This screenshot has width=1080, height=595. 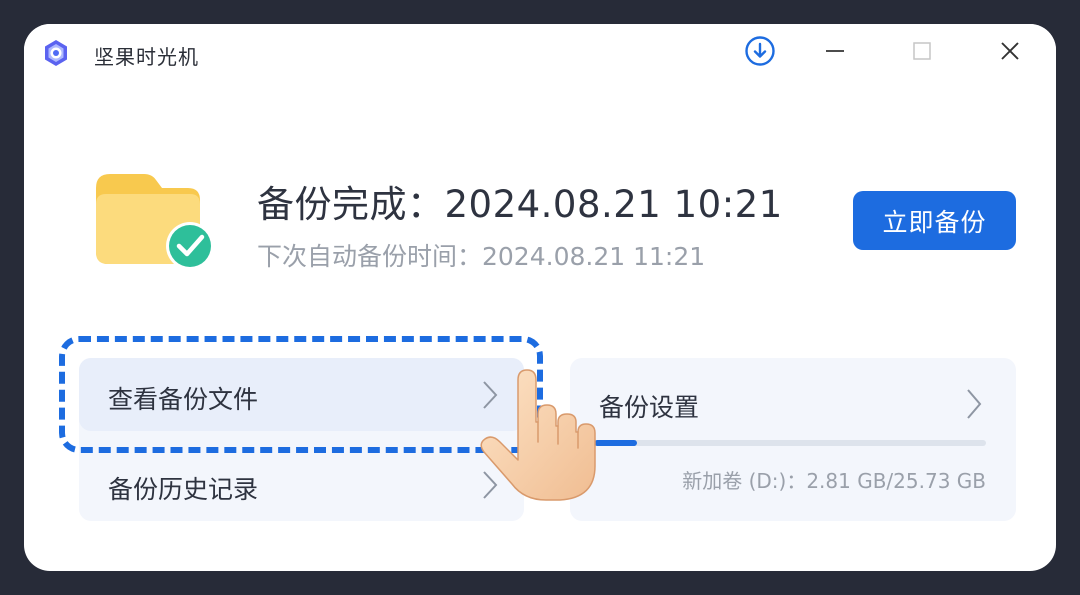 I want to click on disk-usage-bar, so click(x=790, y=443).